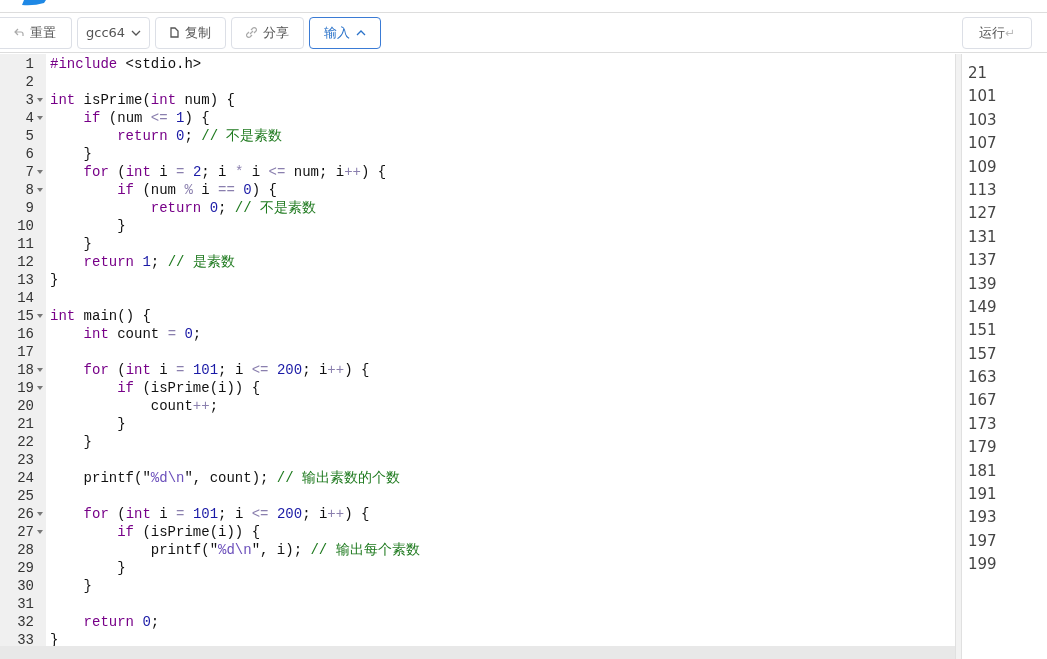 The height and width of the screenshot is (659, 1047). What do you see at coordinates (25, 370) in the screenshot?
I see `line-number: 18` at bounding box center [25, 370].